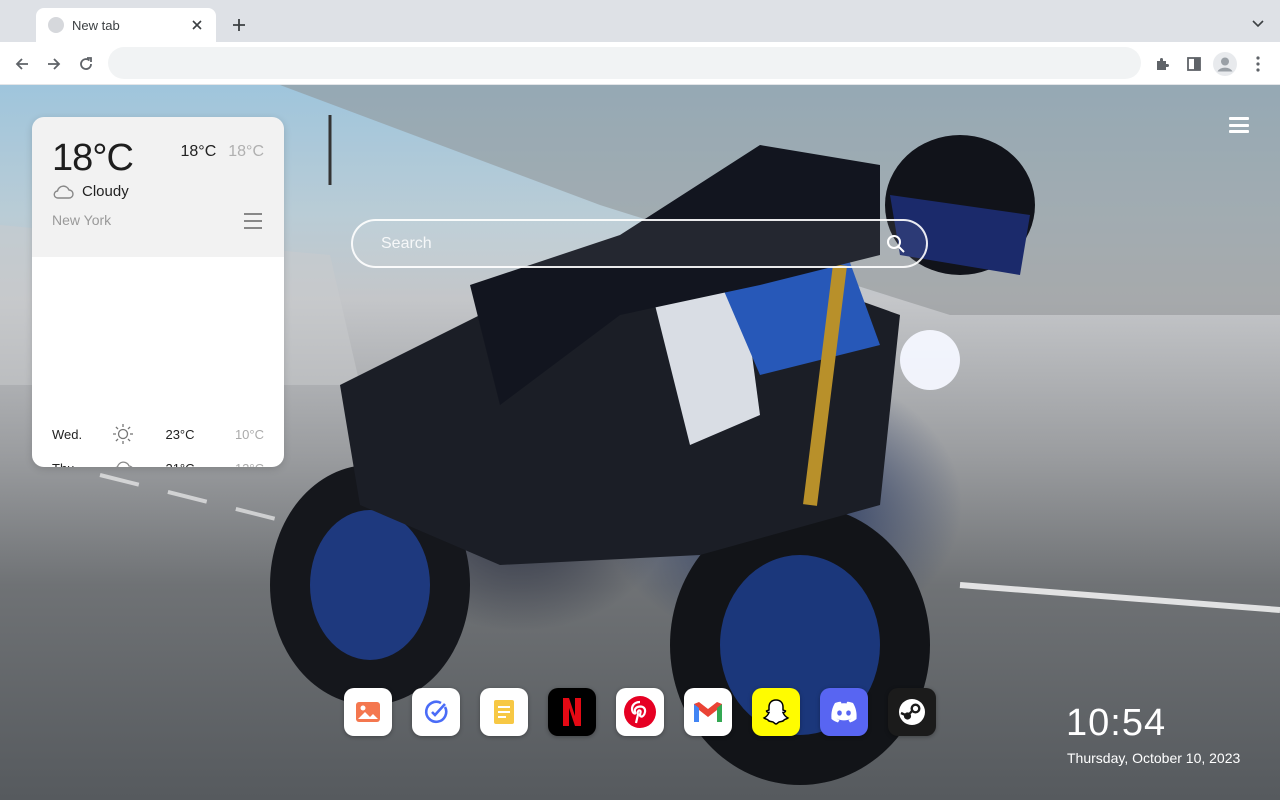  I want to click on side-panel-icon, so click(1194, 64).